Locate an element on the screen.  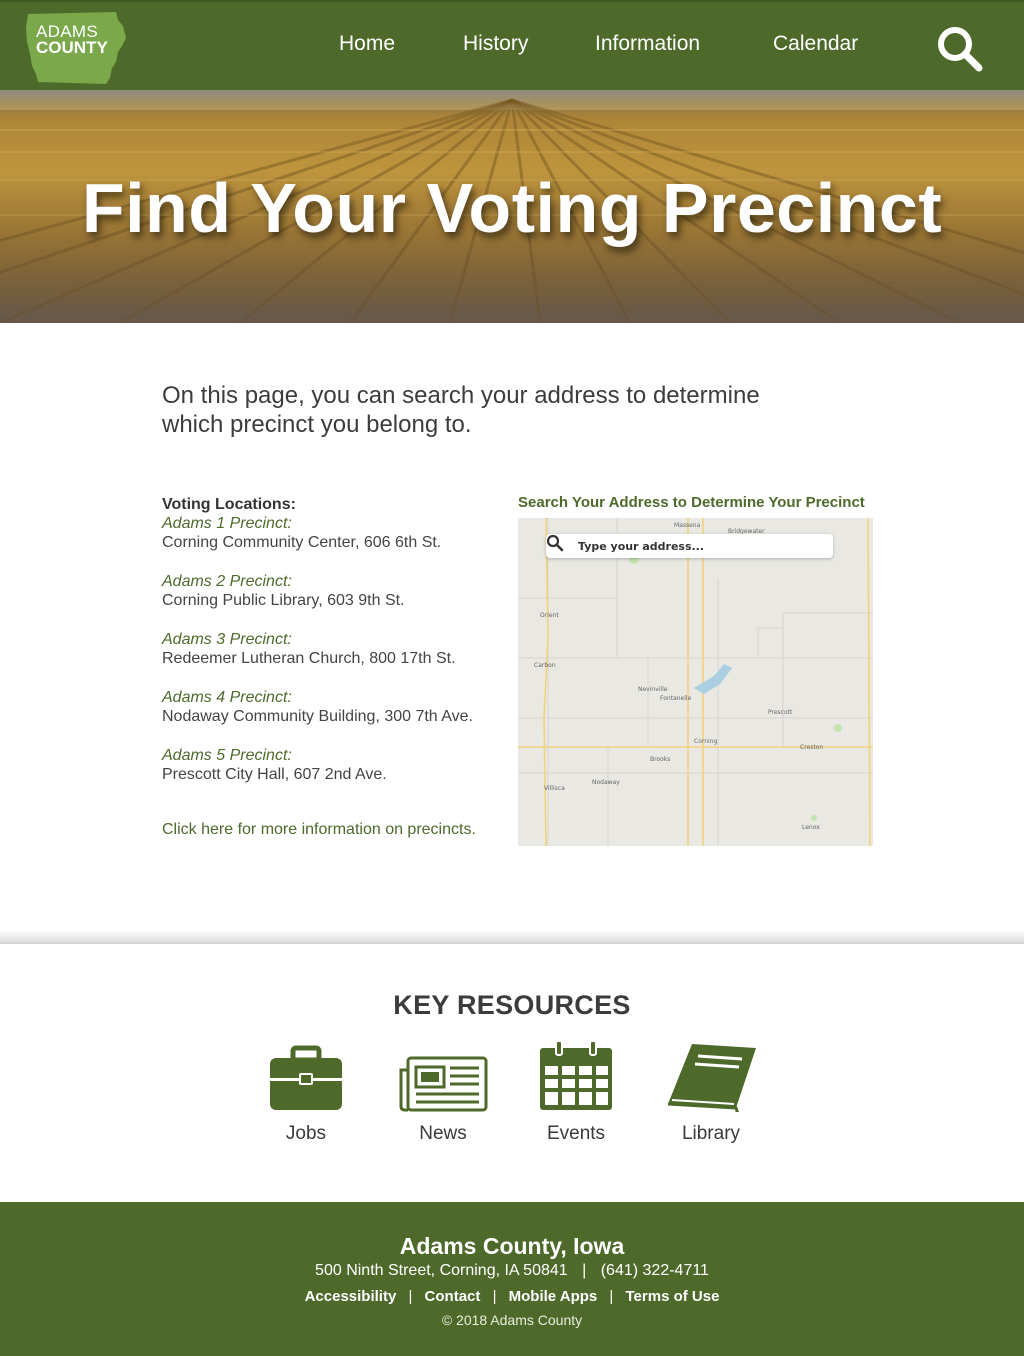
precinct-address: Corning Community Center, 606 6th St. is located at coordinates (302, 542).